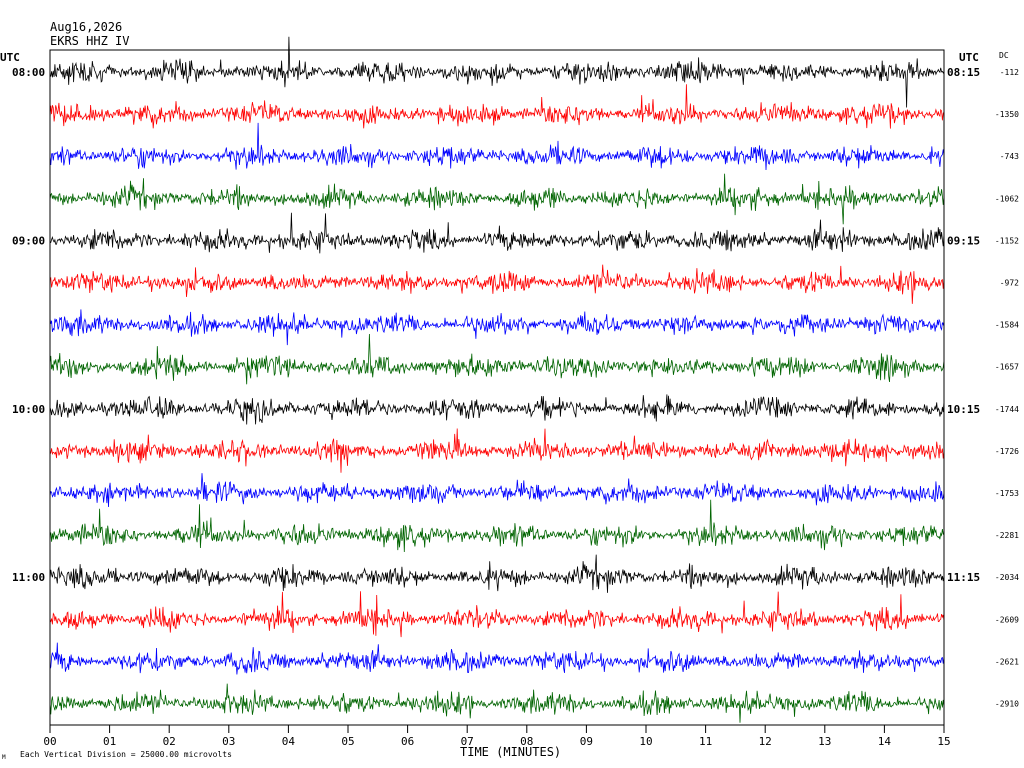 This screenshot has width=1024, height=768. I want to click on left-hour-label: 11:00, so click(28, 577).